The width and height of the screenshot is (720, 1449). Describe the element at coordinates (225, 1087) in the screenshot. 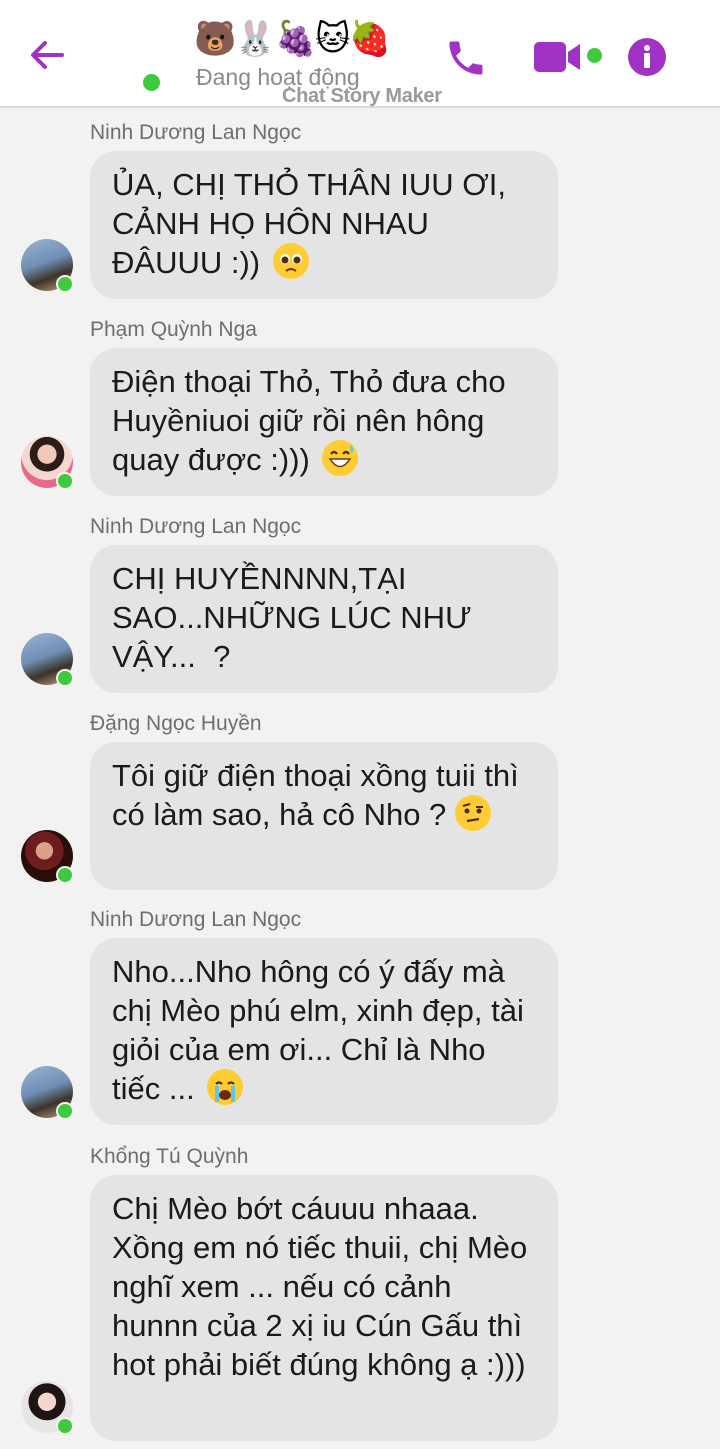

I see `crying-face-icon` at that location.